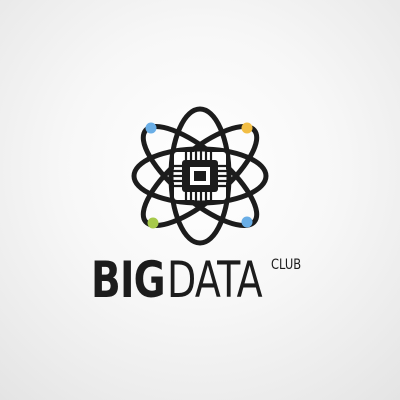 This screenshot has width=400, height=400. I want to click on atom-logo-icon, so click(200, 176).